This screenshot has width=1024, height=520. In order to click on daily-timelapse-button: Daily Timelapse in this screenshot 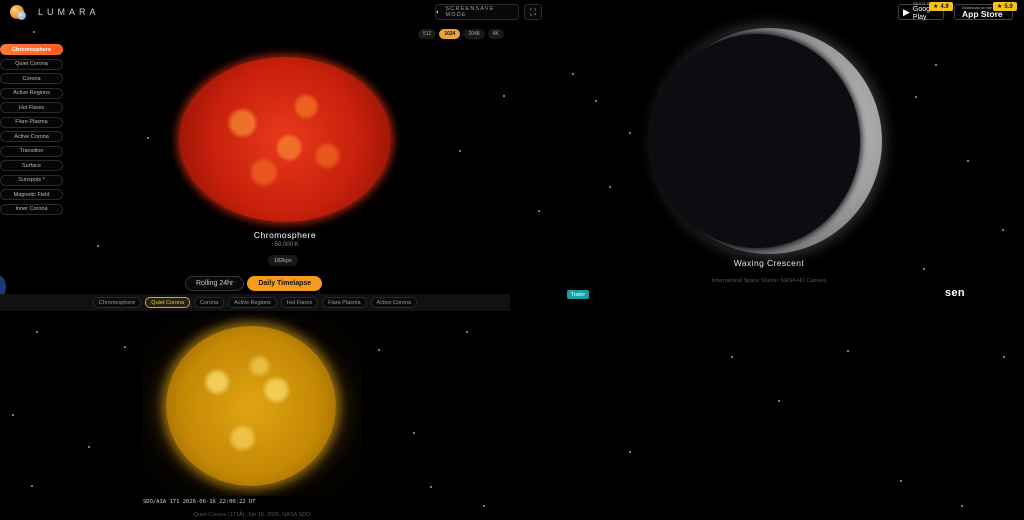, I will do `click(285, 283)`.